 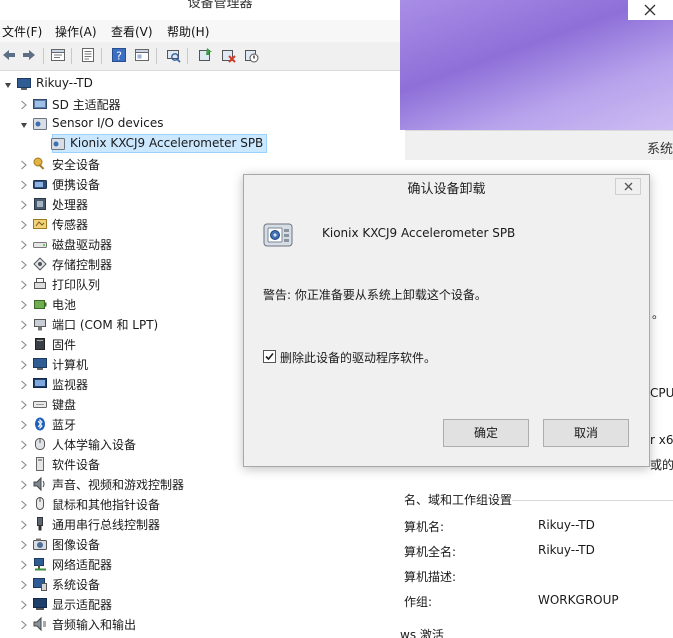 What do you see at coordinates (94, 445) in the screenshot?
I see `tree-node-label: 人体学输入设备` at bounding box center [94, 445].